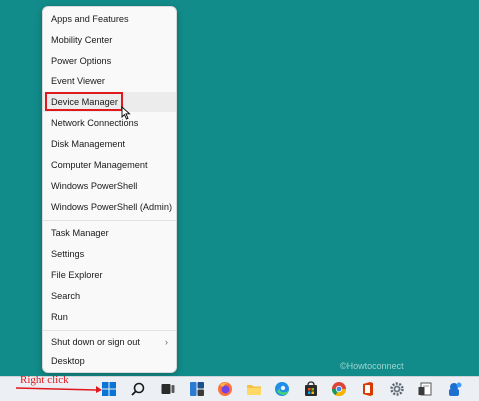  Describe the element at coordinates (197, 389) in the screenshot. I see `widgets-icon` at that location.